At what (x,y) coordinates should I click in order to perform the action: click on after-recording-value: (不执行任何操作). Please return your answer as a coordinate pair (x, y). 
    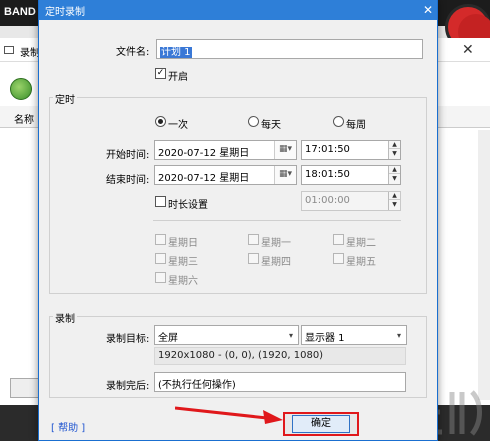
    Looking at the image, I should click on (197, 385).